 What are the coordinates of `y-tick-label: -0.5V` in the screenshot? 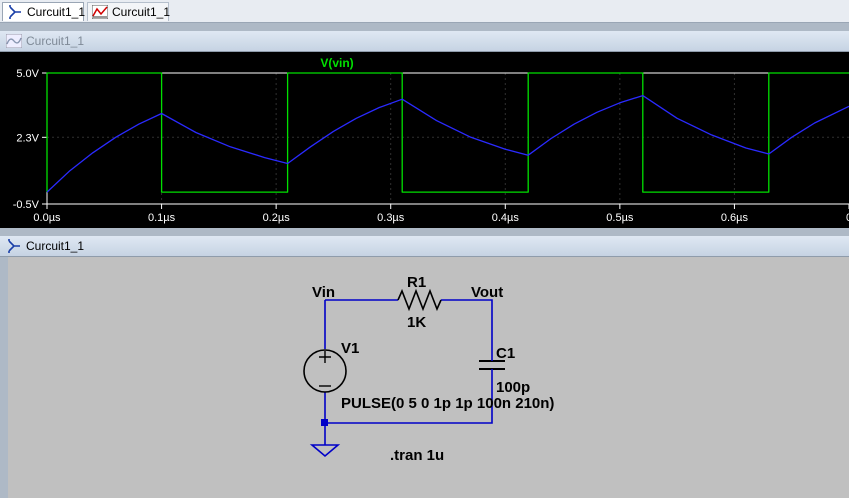 It's located at (26, 205).